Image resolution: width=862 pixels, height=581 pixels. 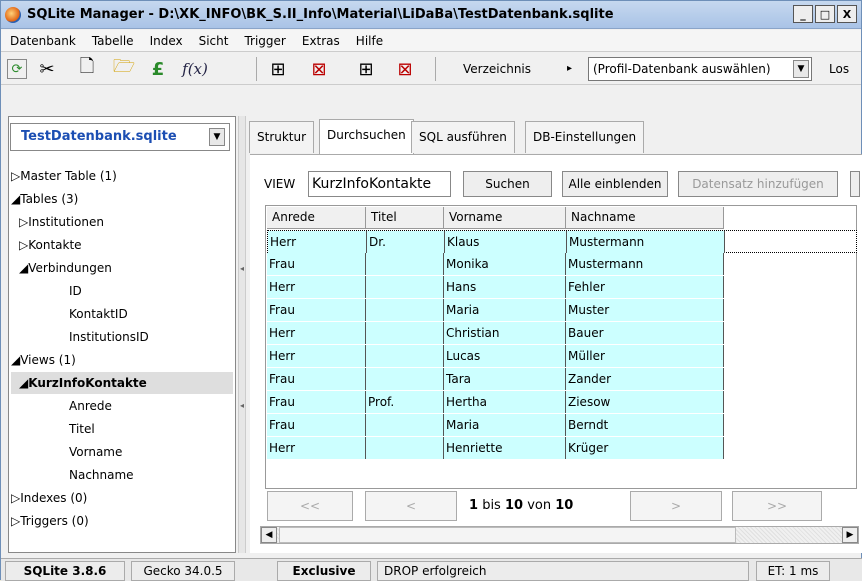 What do you see at coordinates (278, 69) in the screenshot?
I see `table-new-icon: ⊞` at bounding box center [278, 69].